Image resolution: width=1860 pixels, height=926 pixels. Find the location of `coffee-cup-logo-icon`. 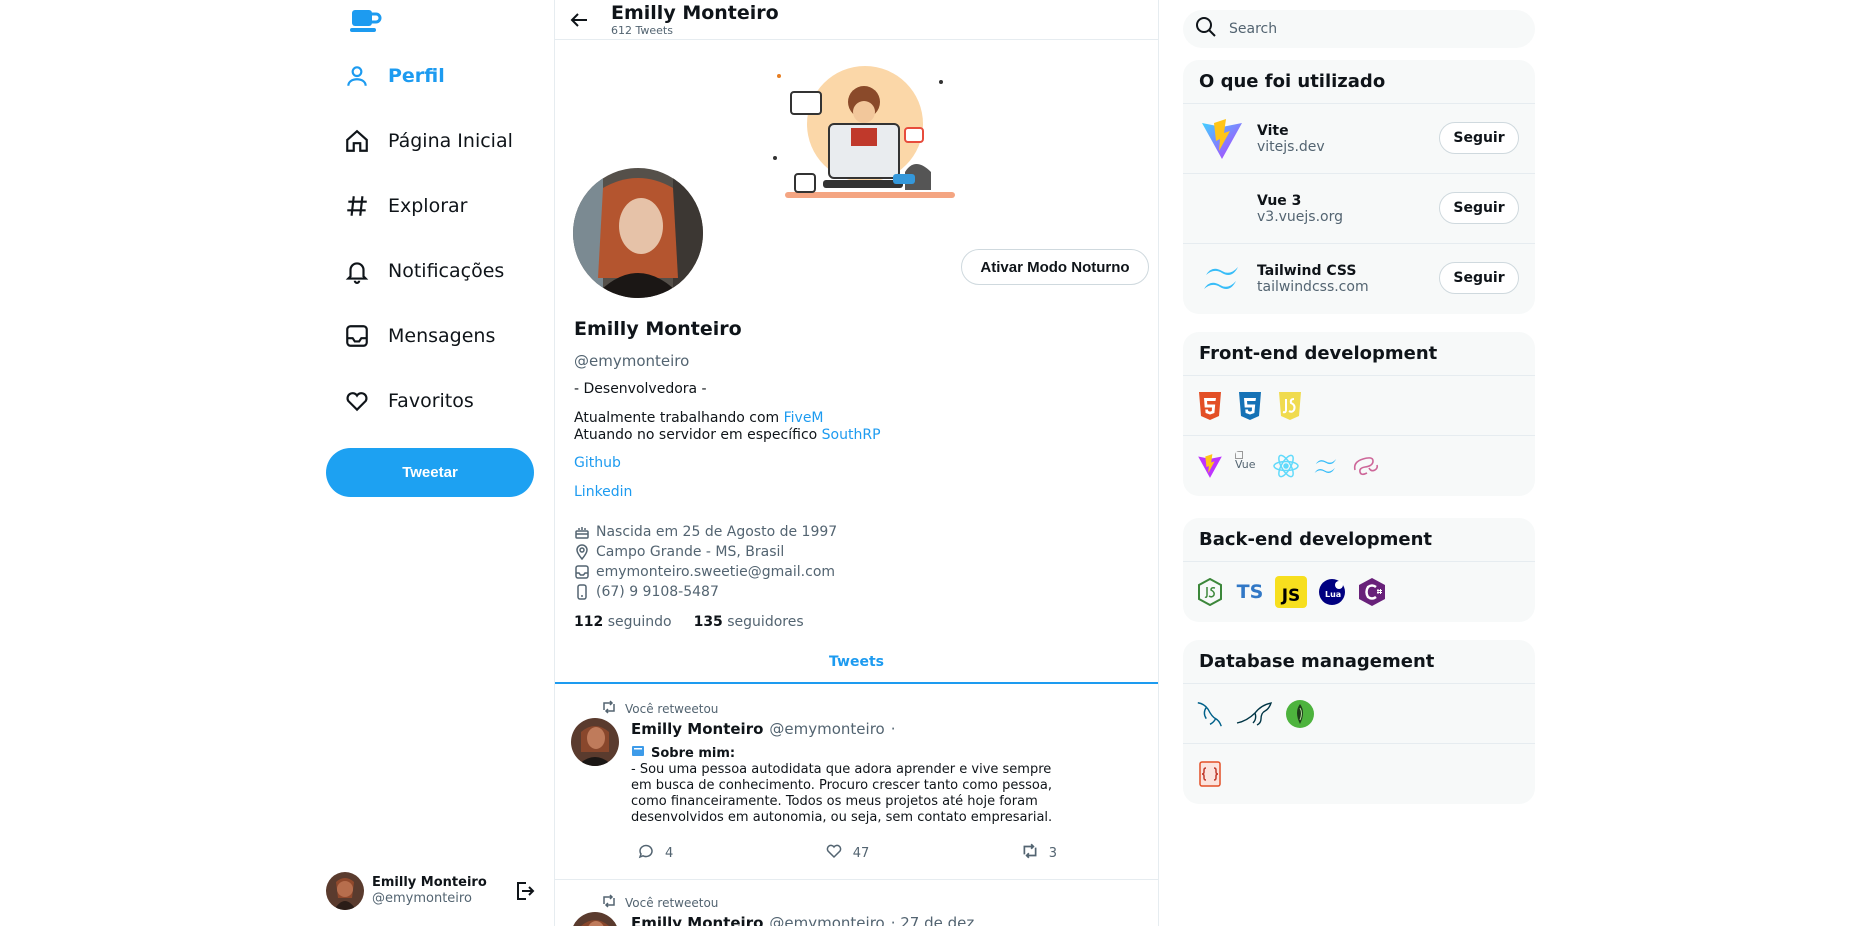

coffee-cup-logo-icon is located at coordinates (364, 21).